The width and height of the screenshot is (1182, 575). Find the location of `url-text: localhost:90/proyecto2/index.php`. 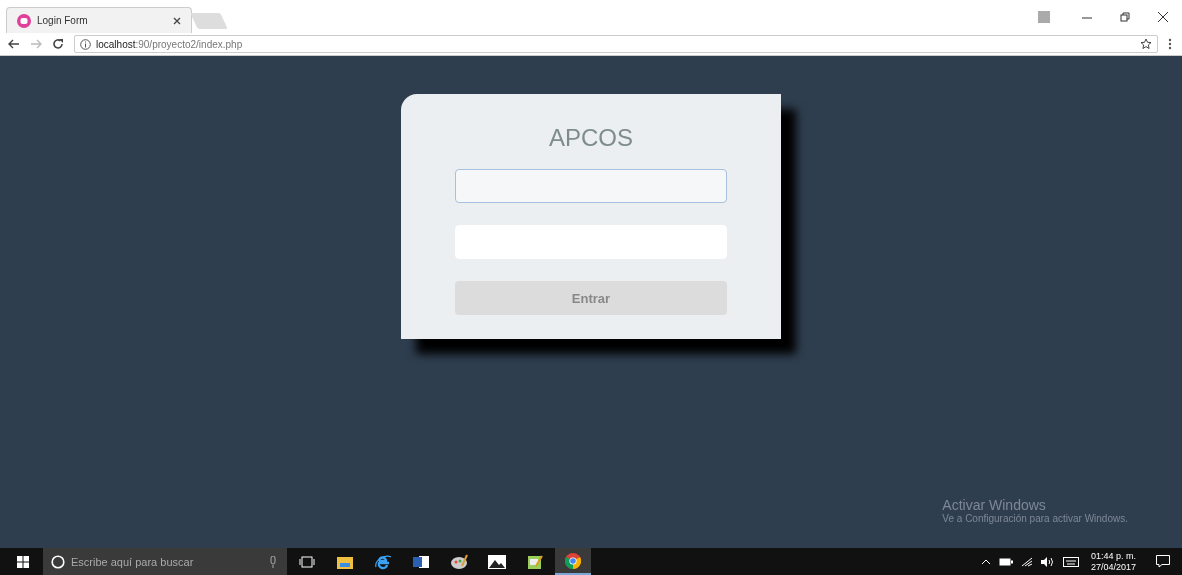

url-text: localhost:90/proyecto2/index.php is located at coordinates (169, 44).